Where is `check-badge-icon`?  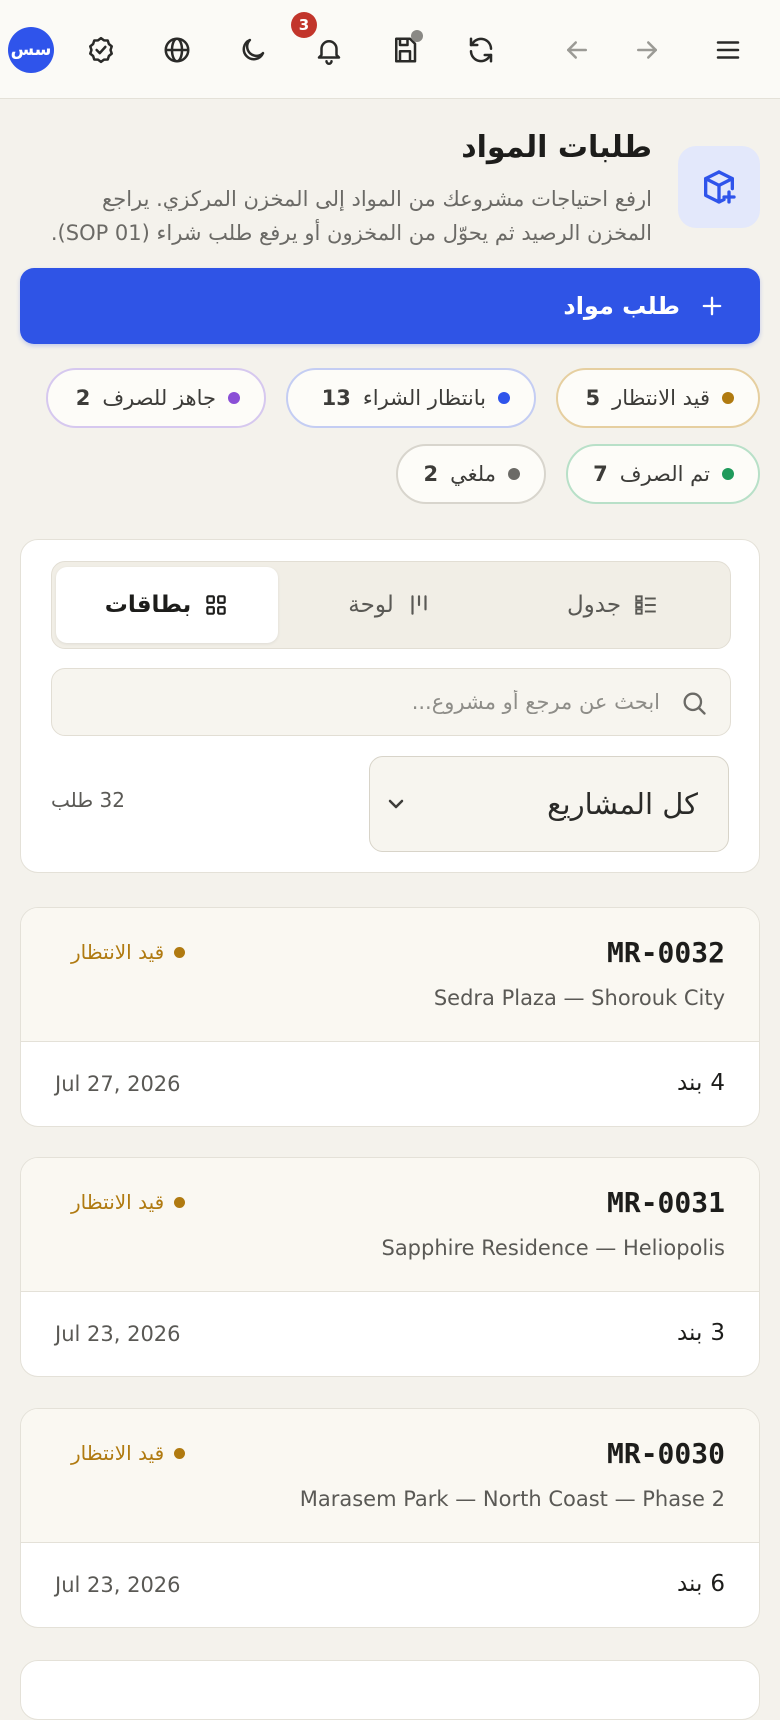 check-badge-icon is located at coordinates (101, 50).